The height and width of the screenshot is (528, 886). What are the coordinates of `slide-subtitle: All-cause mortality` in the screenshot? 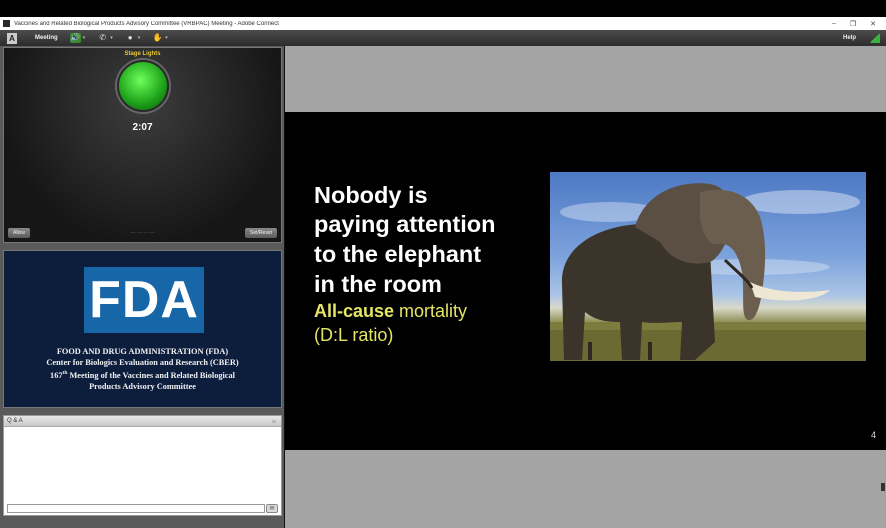 It's located at (390, 311).